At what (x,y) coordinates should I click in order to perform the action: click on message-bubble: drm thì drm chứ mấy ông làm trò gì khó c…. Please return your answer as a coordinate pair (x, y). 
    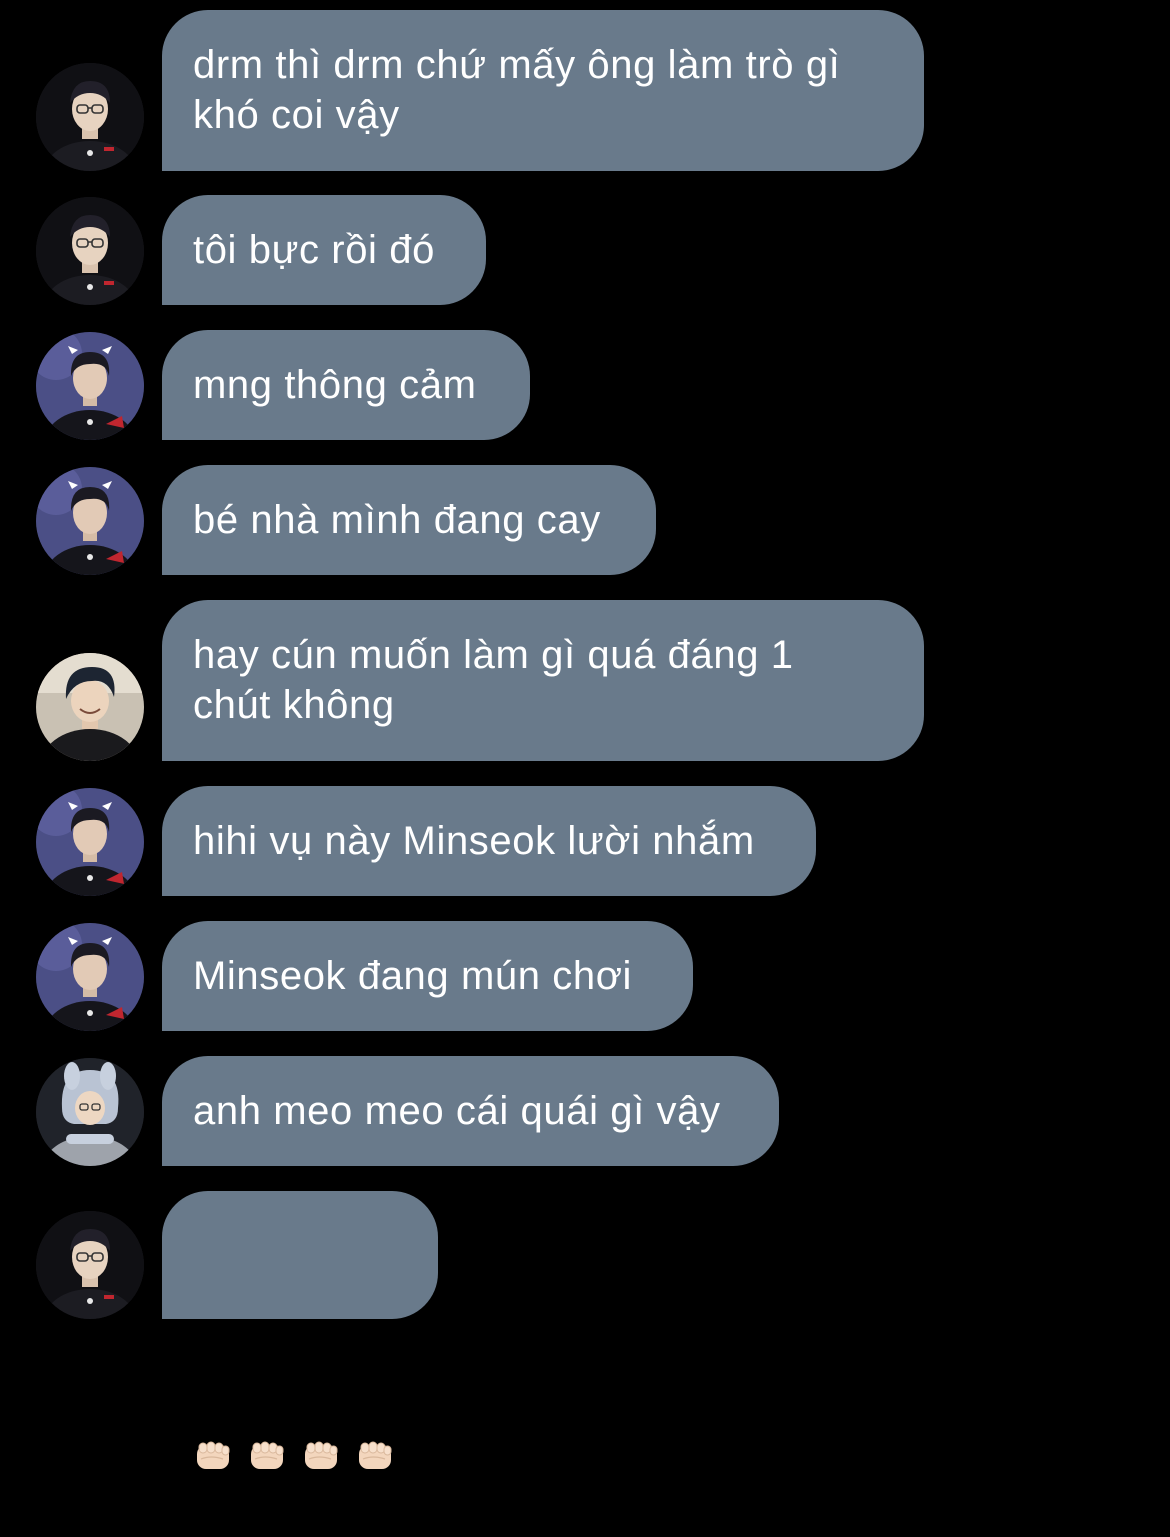
    Looking at the image, I should click on (543, 90).